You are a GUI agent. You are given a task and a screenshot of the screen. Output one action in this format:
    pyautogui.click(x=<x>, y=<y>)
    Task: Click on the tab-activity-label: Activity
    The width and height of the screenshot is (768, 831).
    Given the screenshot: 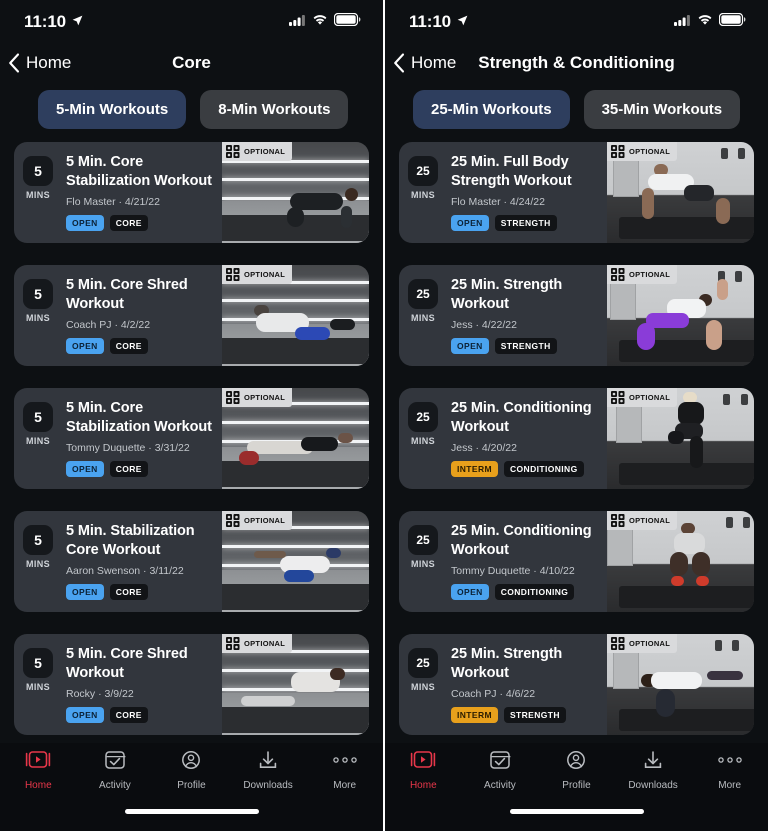 What is the action you would take?
    pyautogui.click(x=115, y=785)
    